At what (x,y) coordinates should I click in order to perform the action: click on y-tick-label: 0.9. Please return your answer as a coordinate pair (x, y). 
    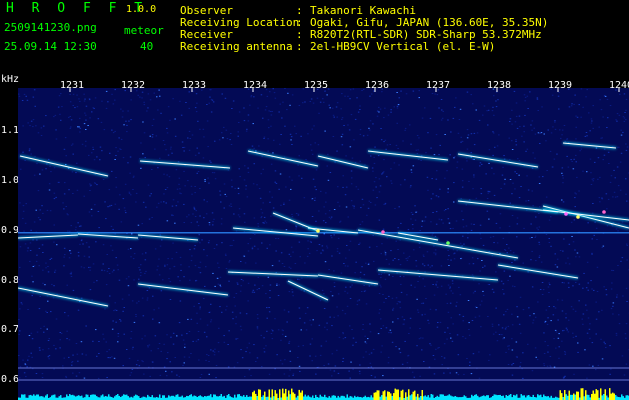
    Looking at the image, I should click on (10, 230).